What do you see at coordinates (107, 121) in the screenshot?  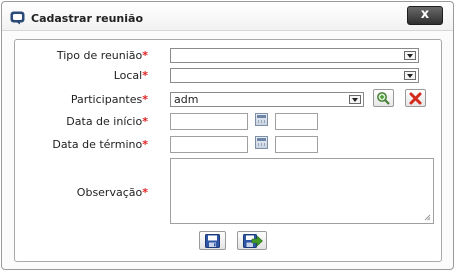 I see `start-date-label: Data de início*` at bounding box center [107, 121].